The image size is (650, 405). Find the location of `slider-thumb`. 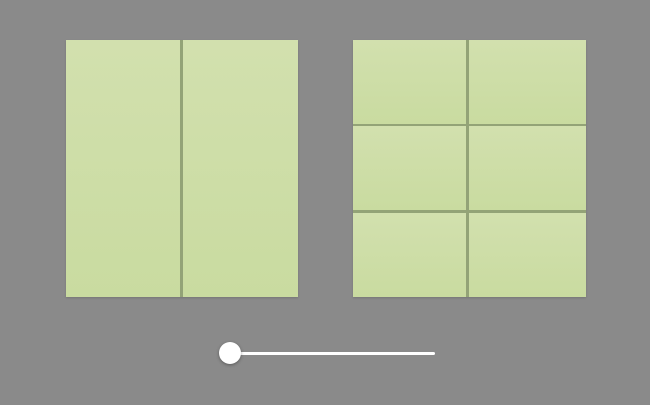

slider-thumb is located at coordinates (230, 353).